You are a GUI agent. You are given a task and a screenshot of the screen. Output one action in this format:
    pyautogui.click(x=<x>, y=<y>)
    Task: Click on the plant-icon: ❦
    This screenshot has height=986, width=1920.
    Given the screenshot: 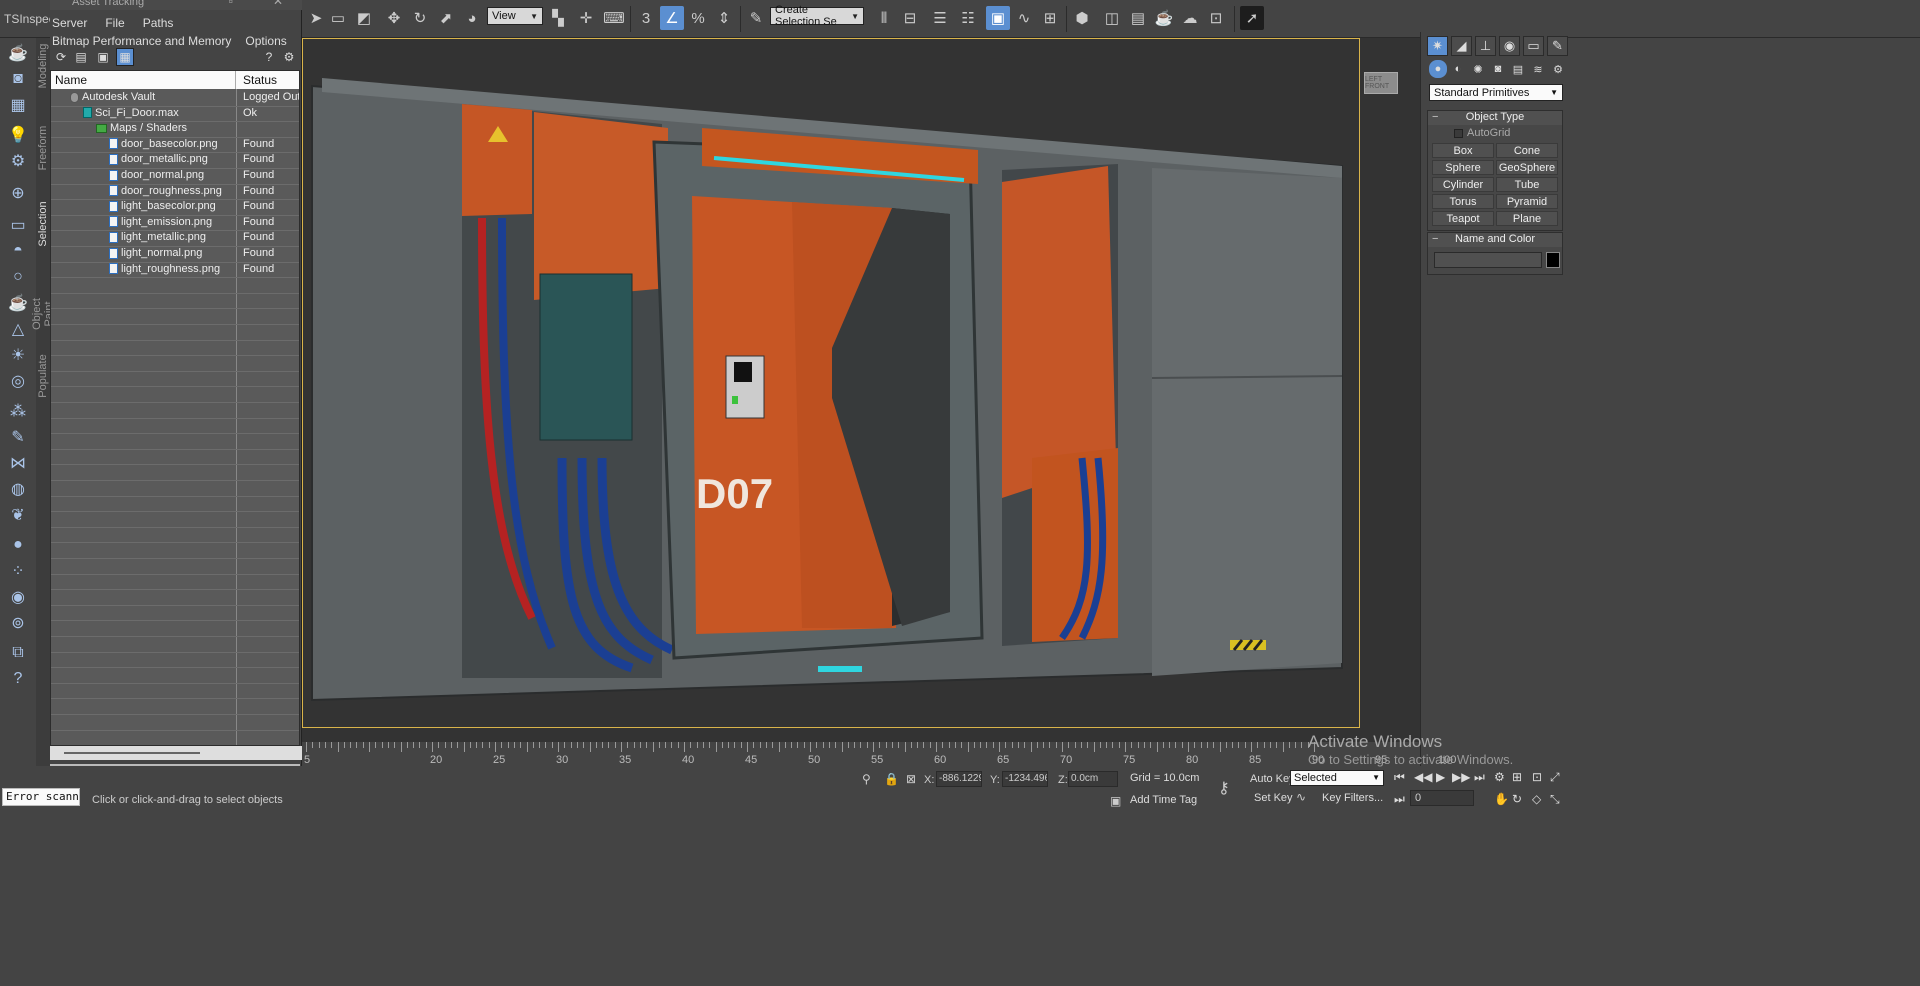 What is the action you would take?
    pyautogui.click(x=18, y=515)
    